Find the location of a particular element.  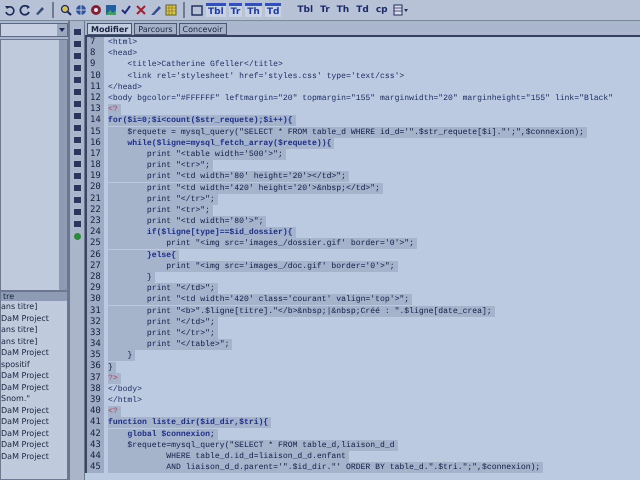

line-number: 29 is located at coordinates (94, 288).